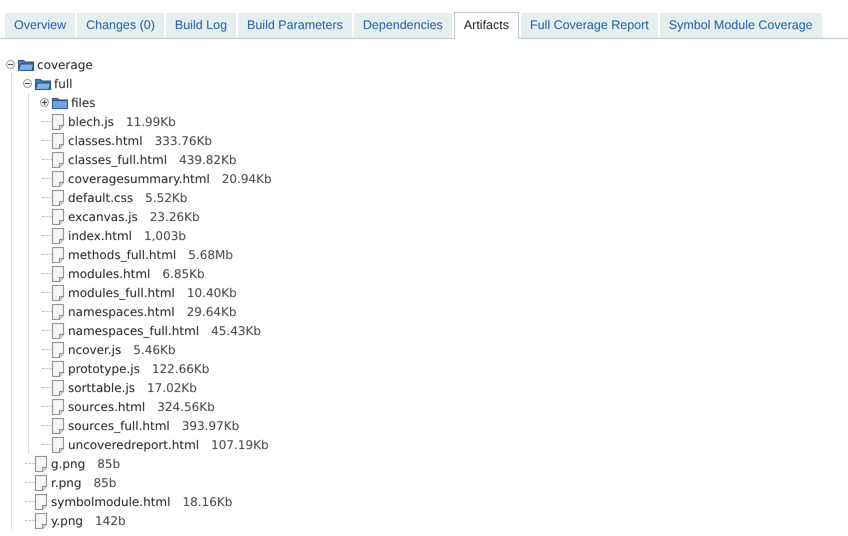 This screenshot has height=536, width=848. Describe the element at coordinates (151, 122) in the screenshot. I see `file-size: 11.99Kb` at that location.